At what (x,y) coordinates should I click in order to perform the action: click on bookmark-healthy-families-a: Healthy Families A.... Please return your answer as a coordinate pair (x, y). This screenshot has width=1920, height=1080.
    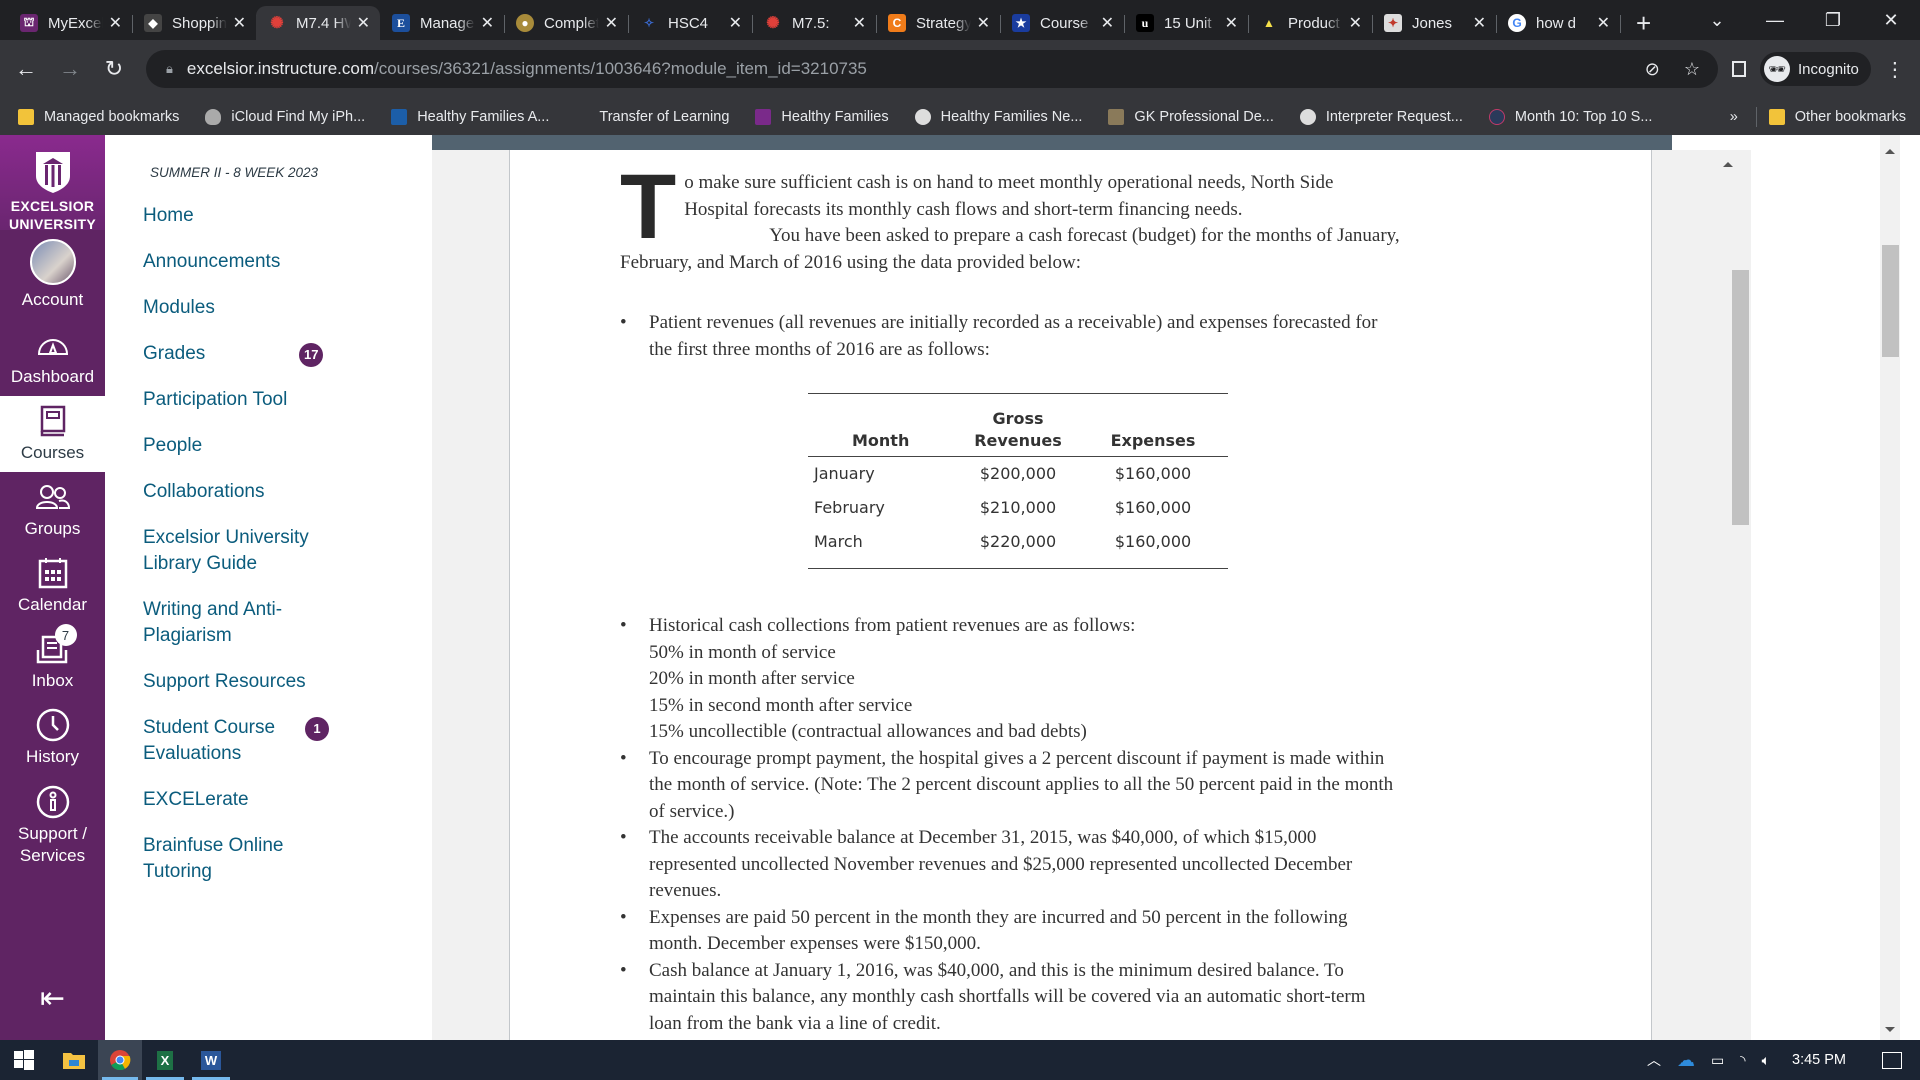
    Looking at the image, I should click on (470, 116).